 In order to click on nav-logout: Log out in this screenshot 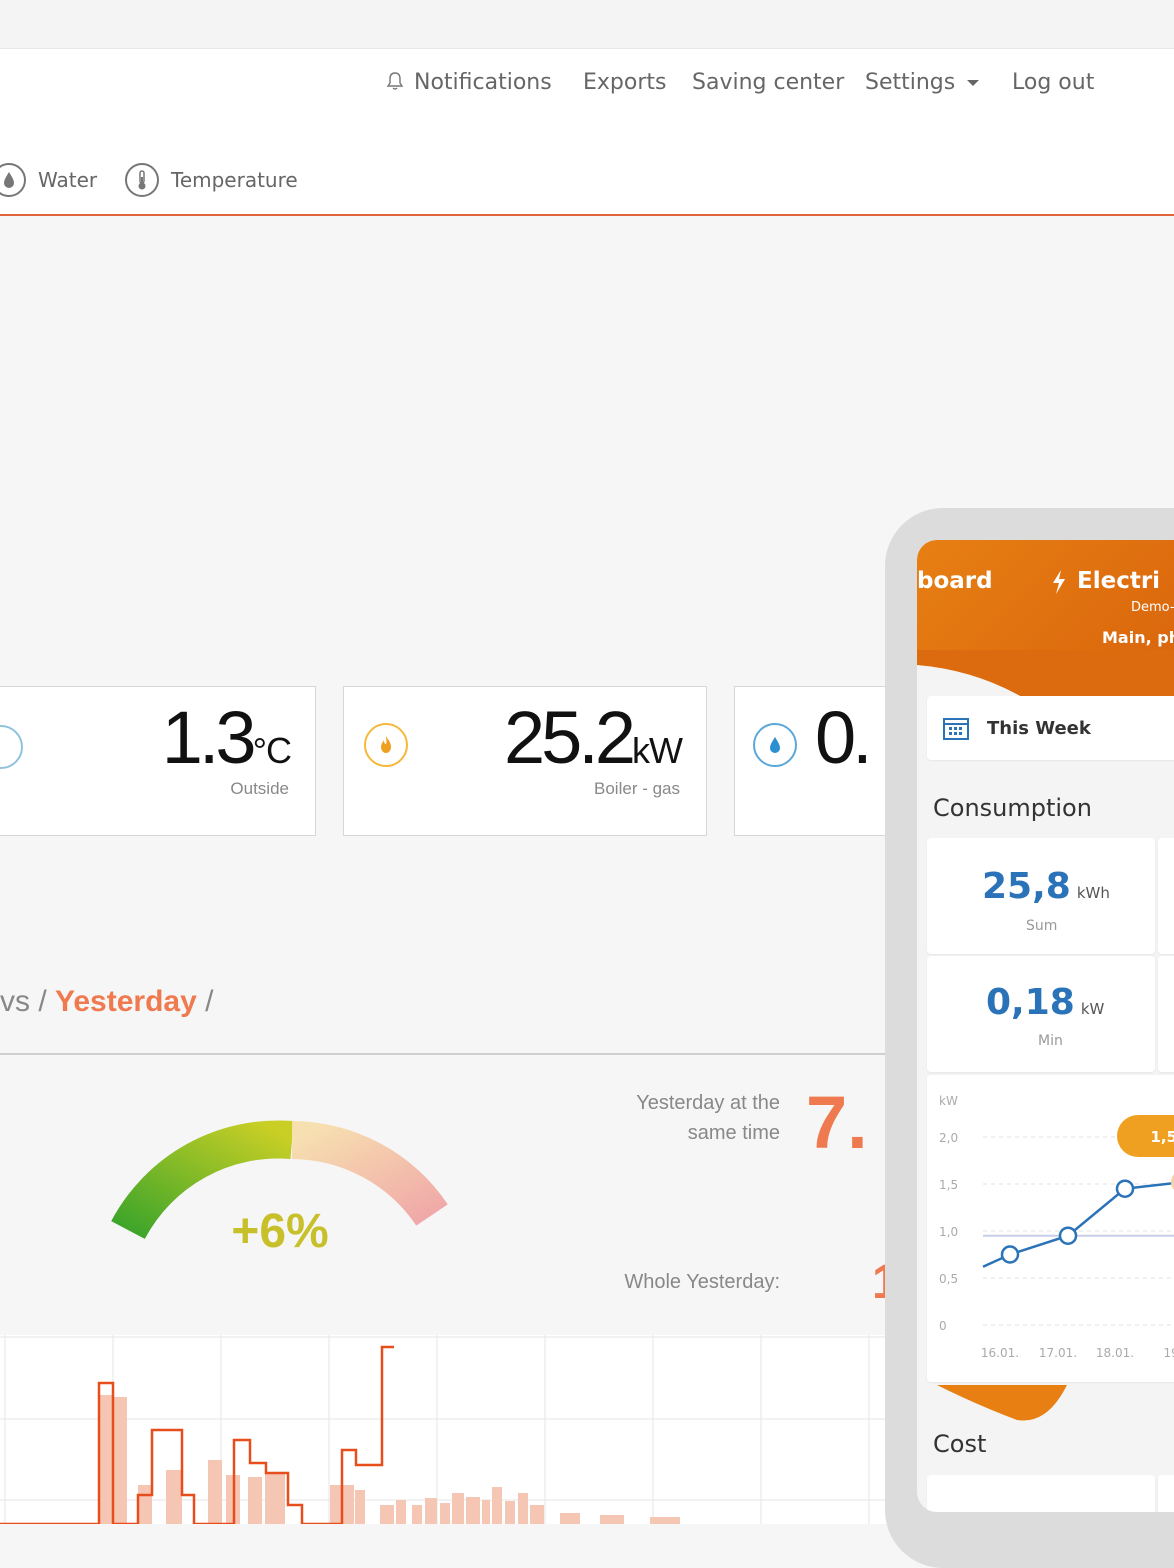, I will do `click(1053, 82)`.